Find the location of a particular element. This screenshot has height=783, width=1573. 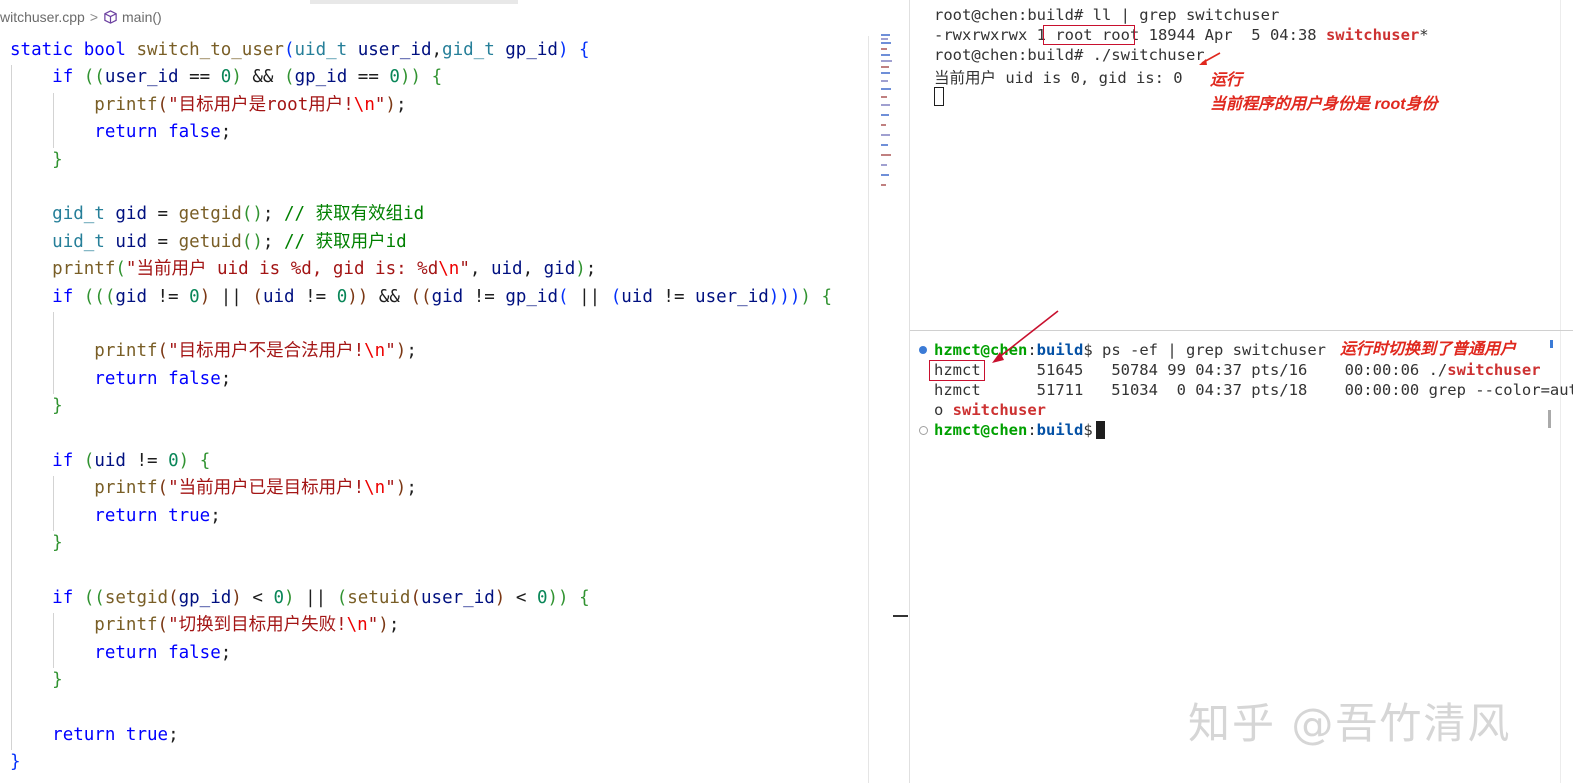

code-token: { is located at coordinates (584, 50).